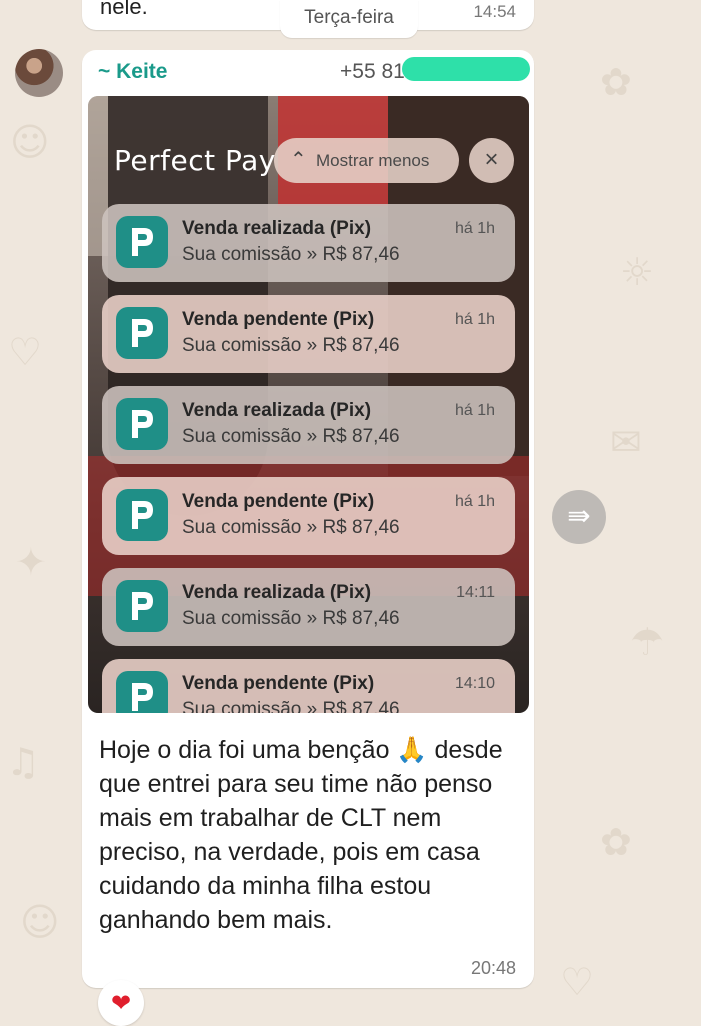  Describe the element at coordinates (579, 517) in the screenshot. I see `forward-icon: ⇛` at that location.